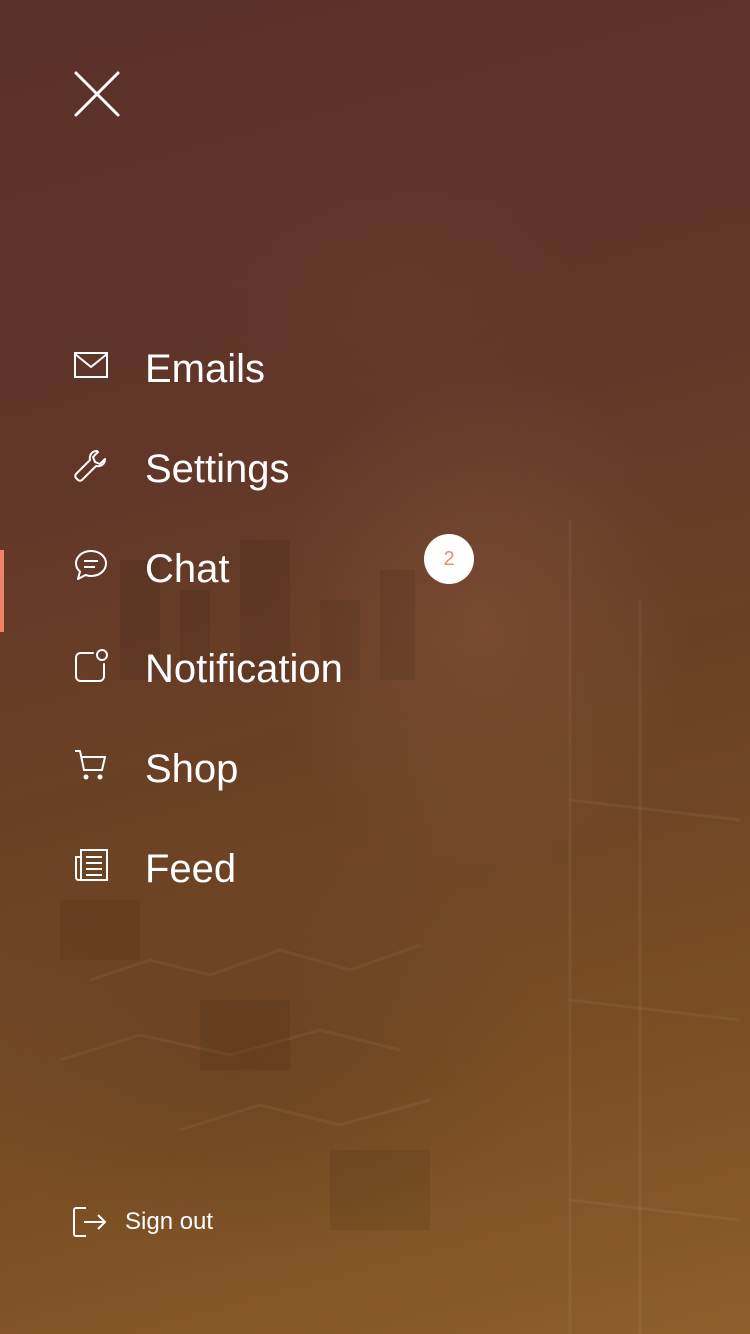 This screenshot has height=1334, width=750. What do you see at coordinates (192, 769) in the screenshot?
I see `menu-item-label: Shop` at bounding box center [192, 769].